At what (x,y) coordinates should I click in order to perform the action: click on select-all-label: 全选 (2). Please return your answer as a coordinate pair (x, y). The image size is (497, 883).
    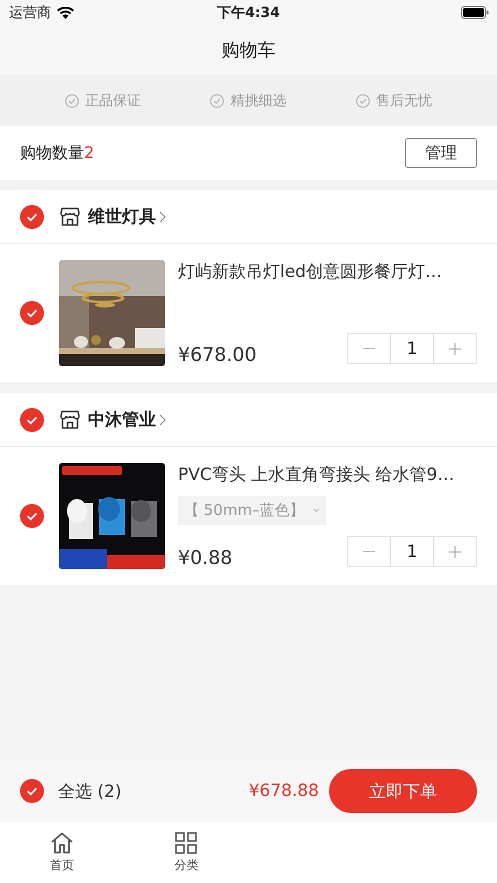
    Looking at the image, I should click on (90, 791).